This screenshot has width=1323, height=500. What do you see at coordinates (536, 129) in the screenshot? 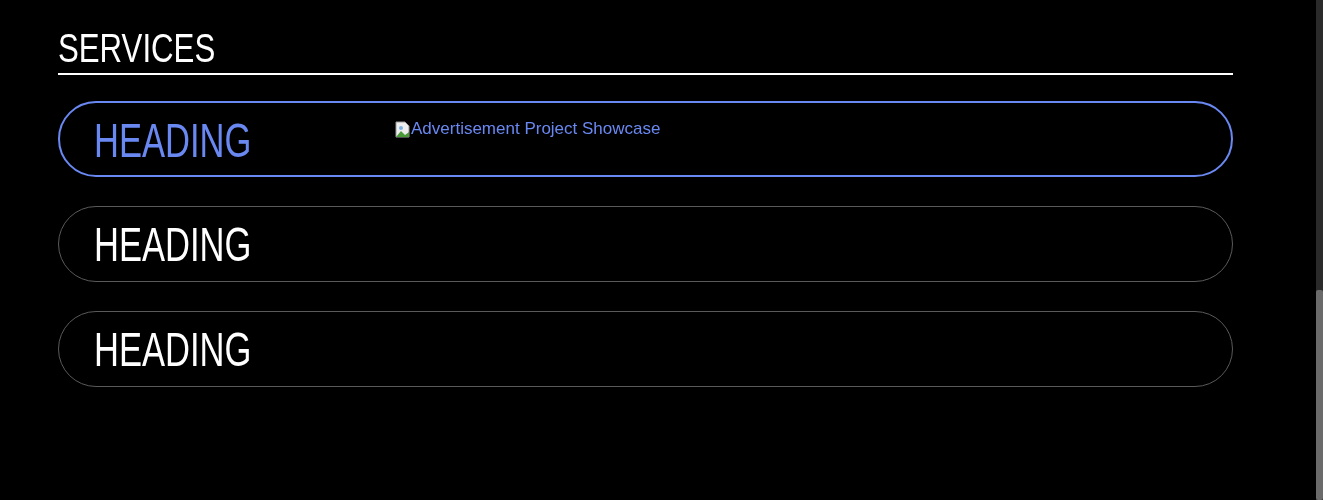
I see `image-alt-text: Advertisement Project Showcase` at bounding box center [536, 129].